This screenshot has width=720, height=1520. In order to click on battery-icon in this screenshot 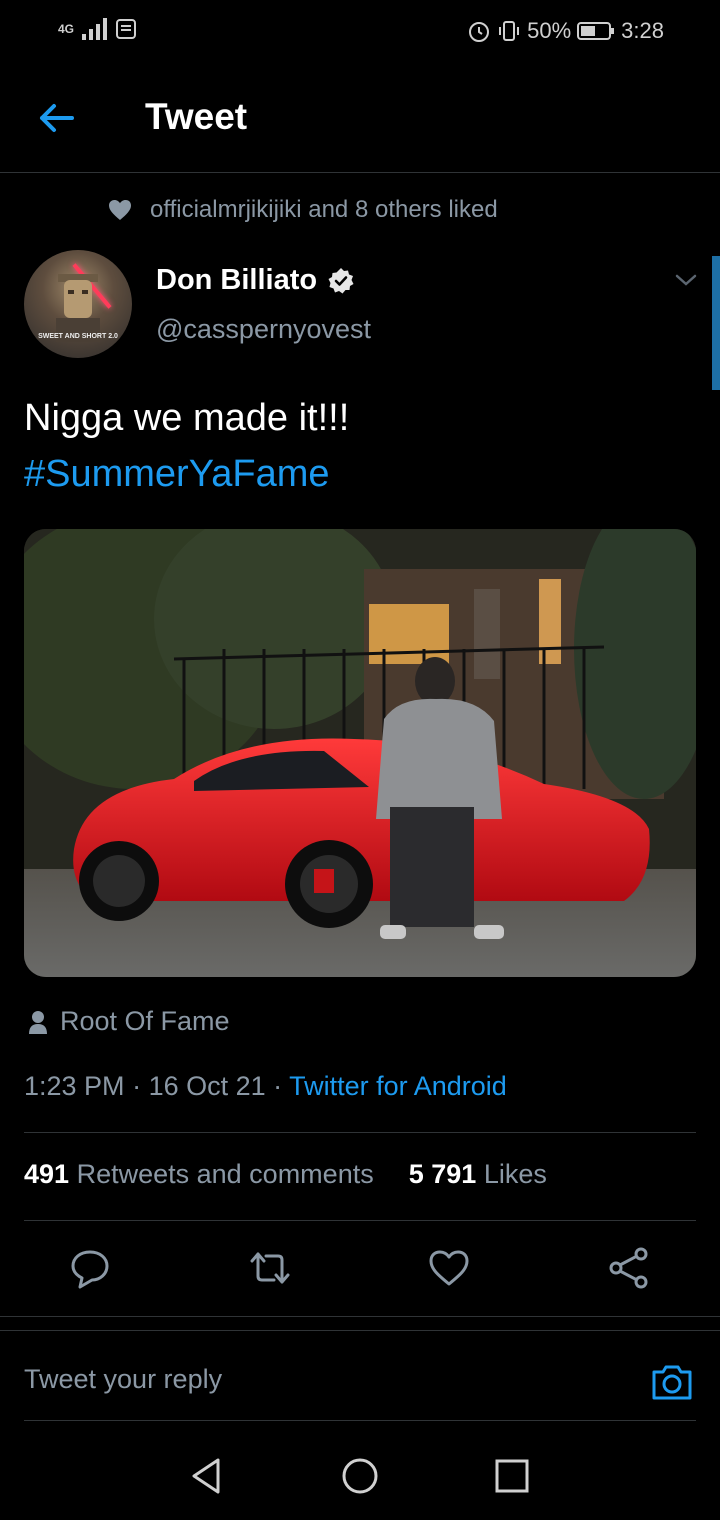, I will do `click(596, 31)`.